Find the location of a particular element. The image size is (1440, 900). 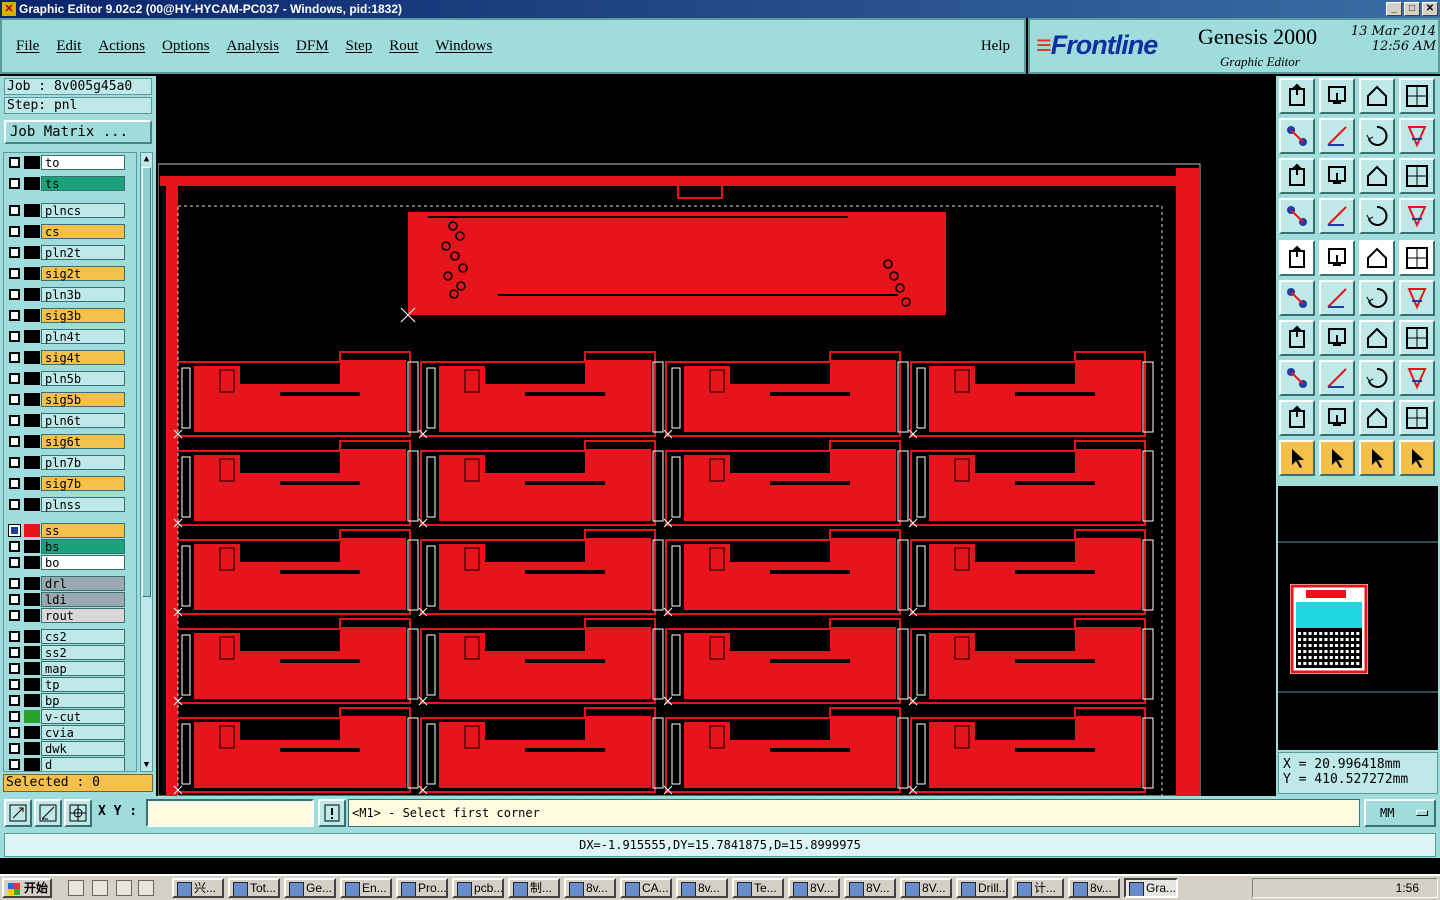

layer-row-sig6t: sig6t is located at coordinates (66, 441).